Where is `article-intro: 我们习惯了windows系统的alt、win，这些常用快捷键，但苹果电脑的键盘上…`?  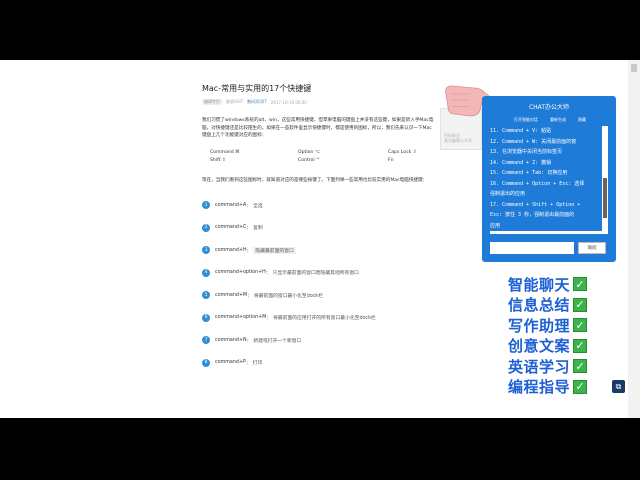 article-intro: 我们习惯了windows系统的alt、win，这些常用快捷键，但苹果电脑的键盘上… is located at coordinates (318, 128).